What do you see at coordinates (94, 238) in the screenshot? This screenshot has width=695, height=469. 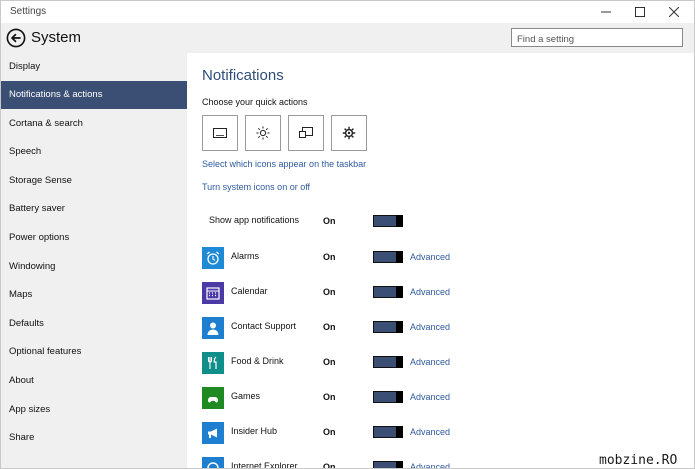 I see `sidebar-item-power-options: Power options` at bounding box center [94, 238].